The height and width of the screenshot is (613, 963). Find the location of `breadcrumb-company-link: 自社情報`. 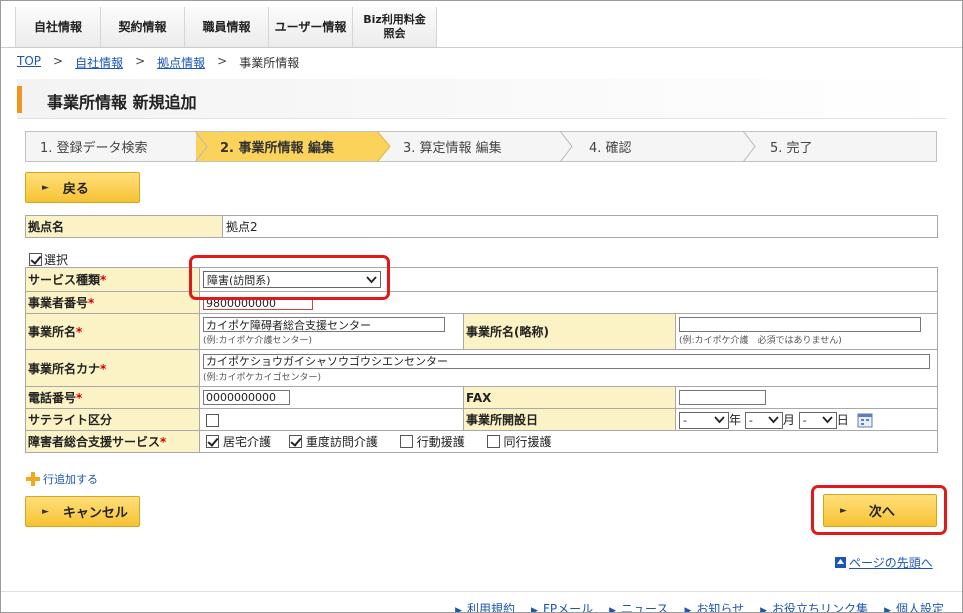

breadcrumb-company-link: 自社情報 is located at coordinates (99, 62).